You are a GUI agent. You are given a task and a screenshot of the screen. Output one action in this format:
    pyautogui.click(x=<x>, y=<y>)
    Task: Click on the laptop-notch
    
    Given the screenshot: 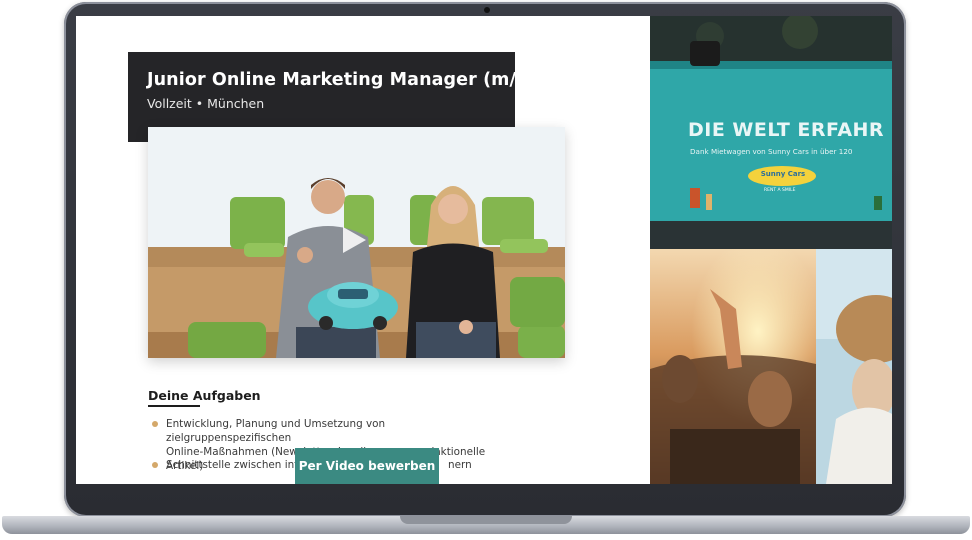 What is the action you would take?
    pyautogui.click(x=486, y=520)
    